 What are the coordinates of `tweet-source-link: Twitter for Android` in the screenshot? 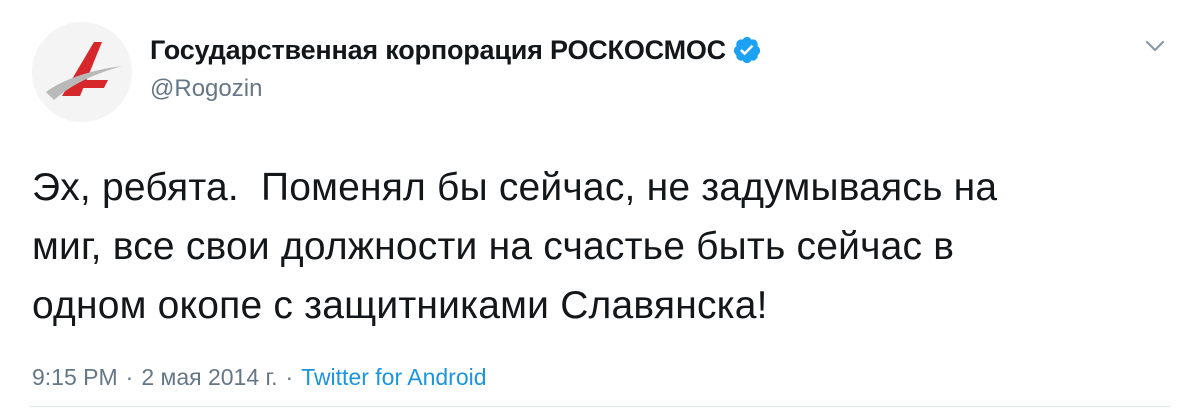 It's located at (393, 377).